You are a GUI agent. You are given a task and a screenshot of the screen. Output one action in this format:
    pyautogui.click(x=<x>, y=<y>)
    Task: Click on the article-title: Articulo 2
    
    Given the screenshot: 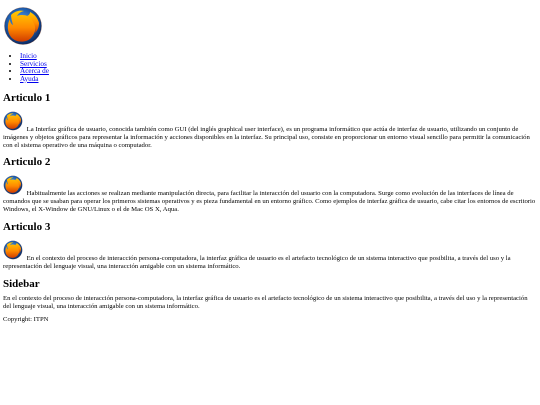 What is the action you would take?
    pyautogui.click(x=27, y=162)
    